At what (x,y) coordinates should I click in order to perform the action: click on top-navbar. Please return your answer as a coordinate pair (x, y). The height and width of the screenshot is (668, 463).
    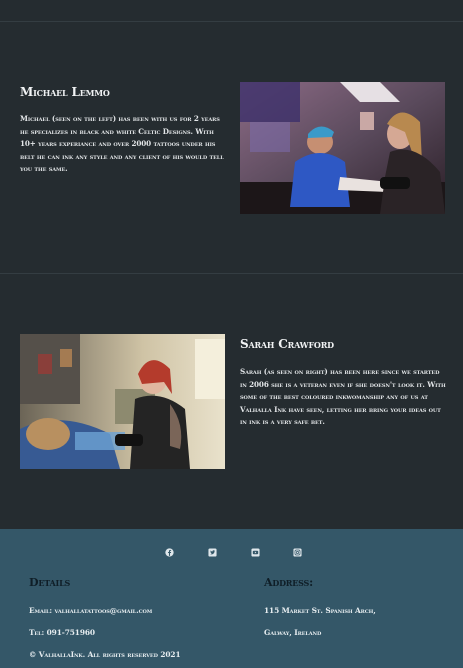
    Looking at the image, I should click on (231, 11).